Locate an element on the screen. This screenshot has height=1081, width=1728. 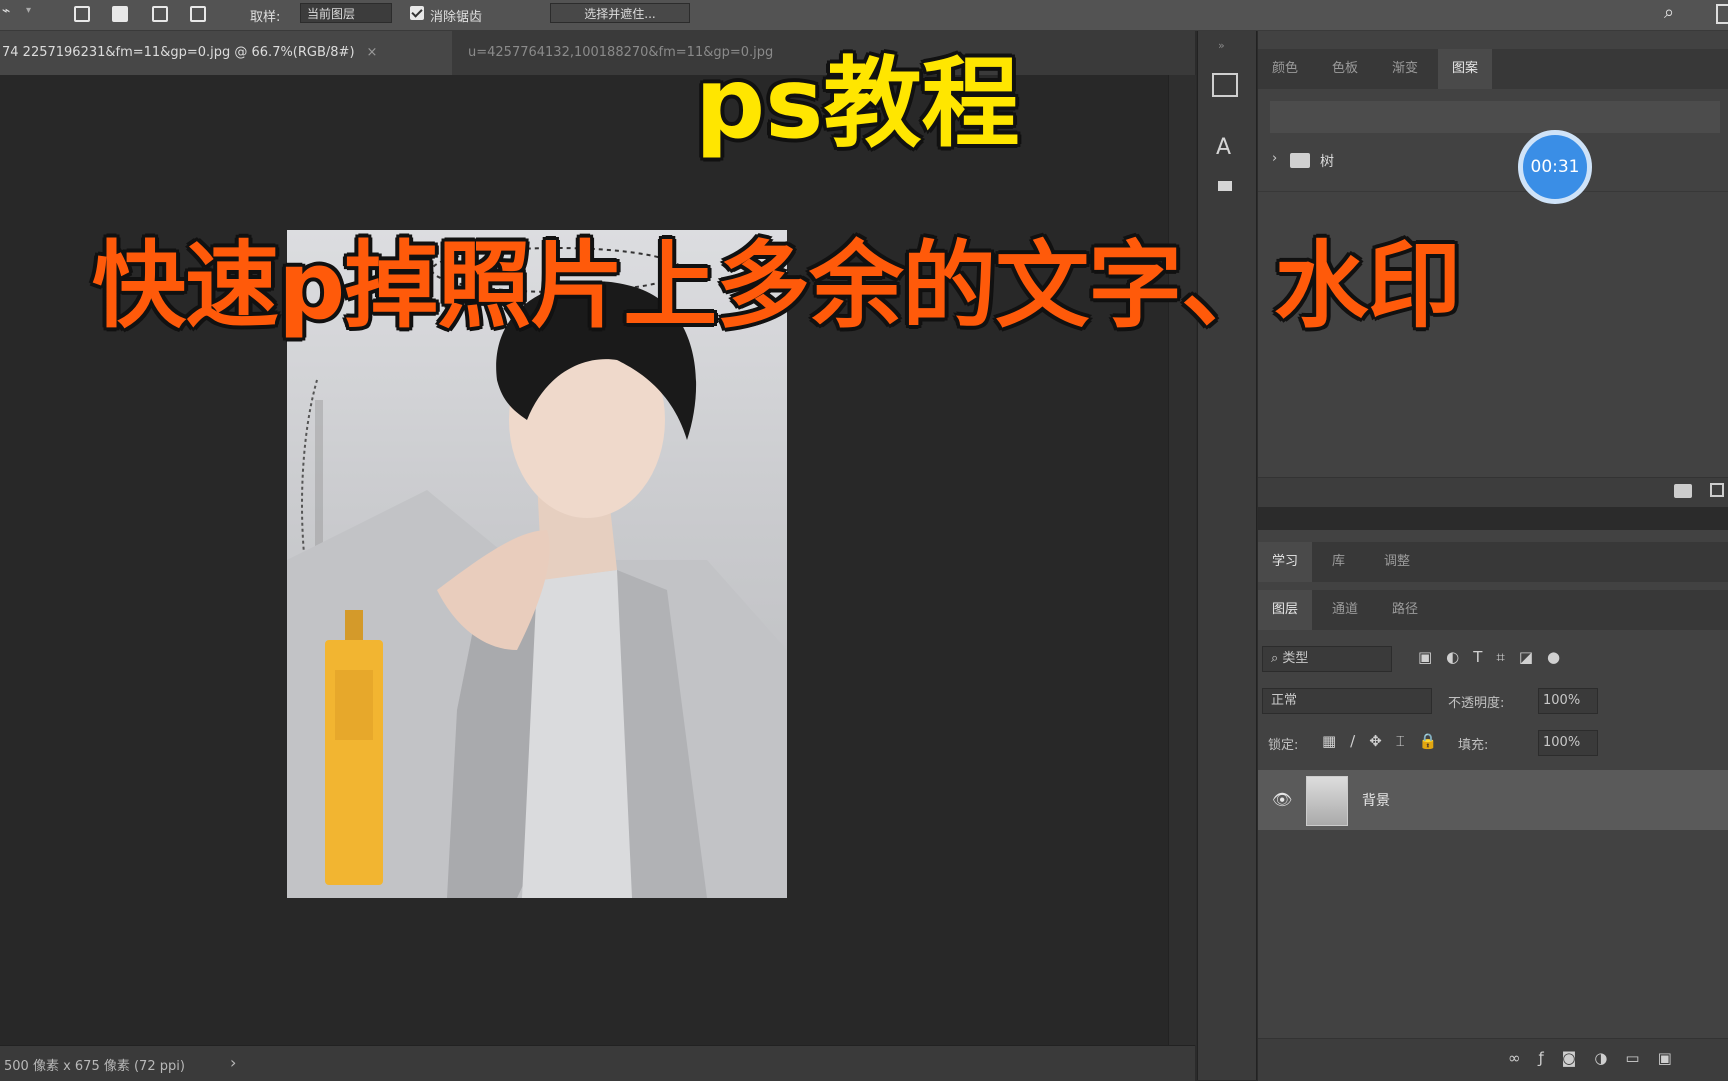
collapse-icon: » is located at coordinates (1221, 45).